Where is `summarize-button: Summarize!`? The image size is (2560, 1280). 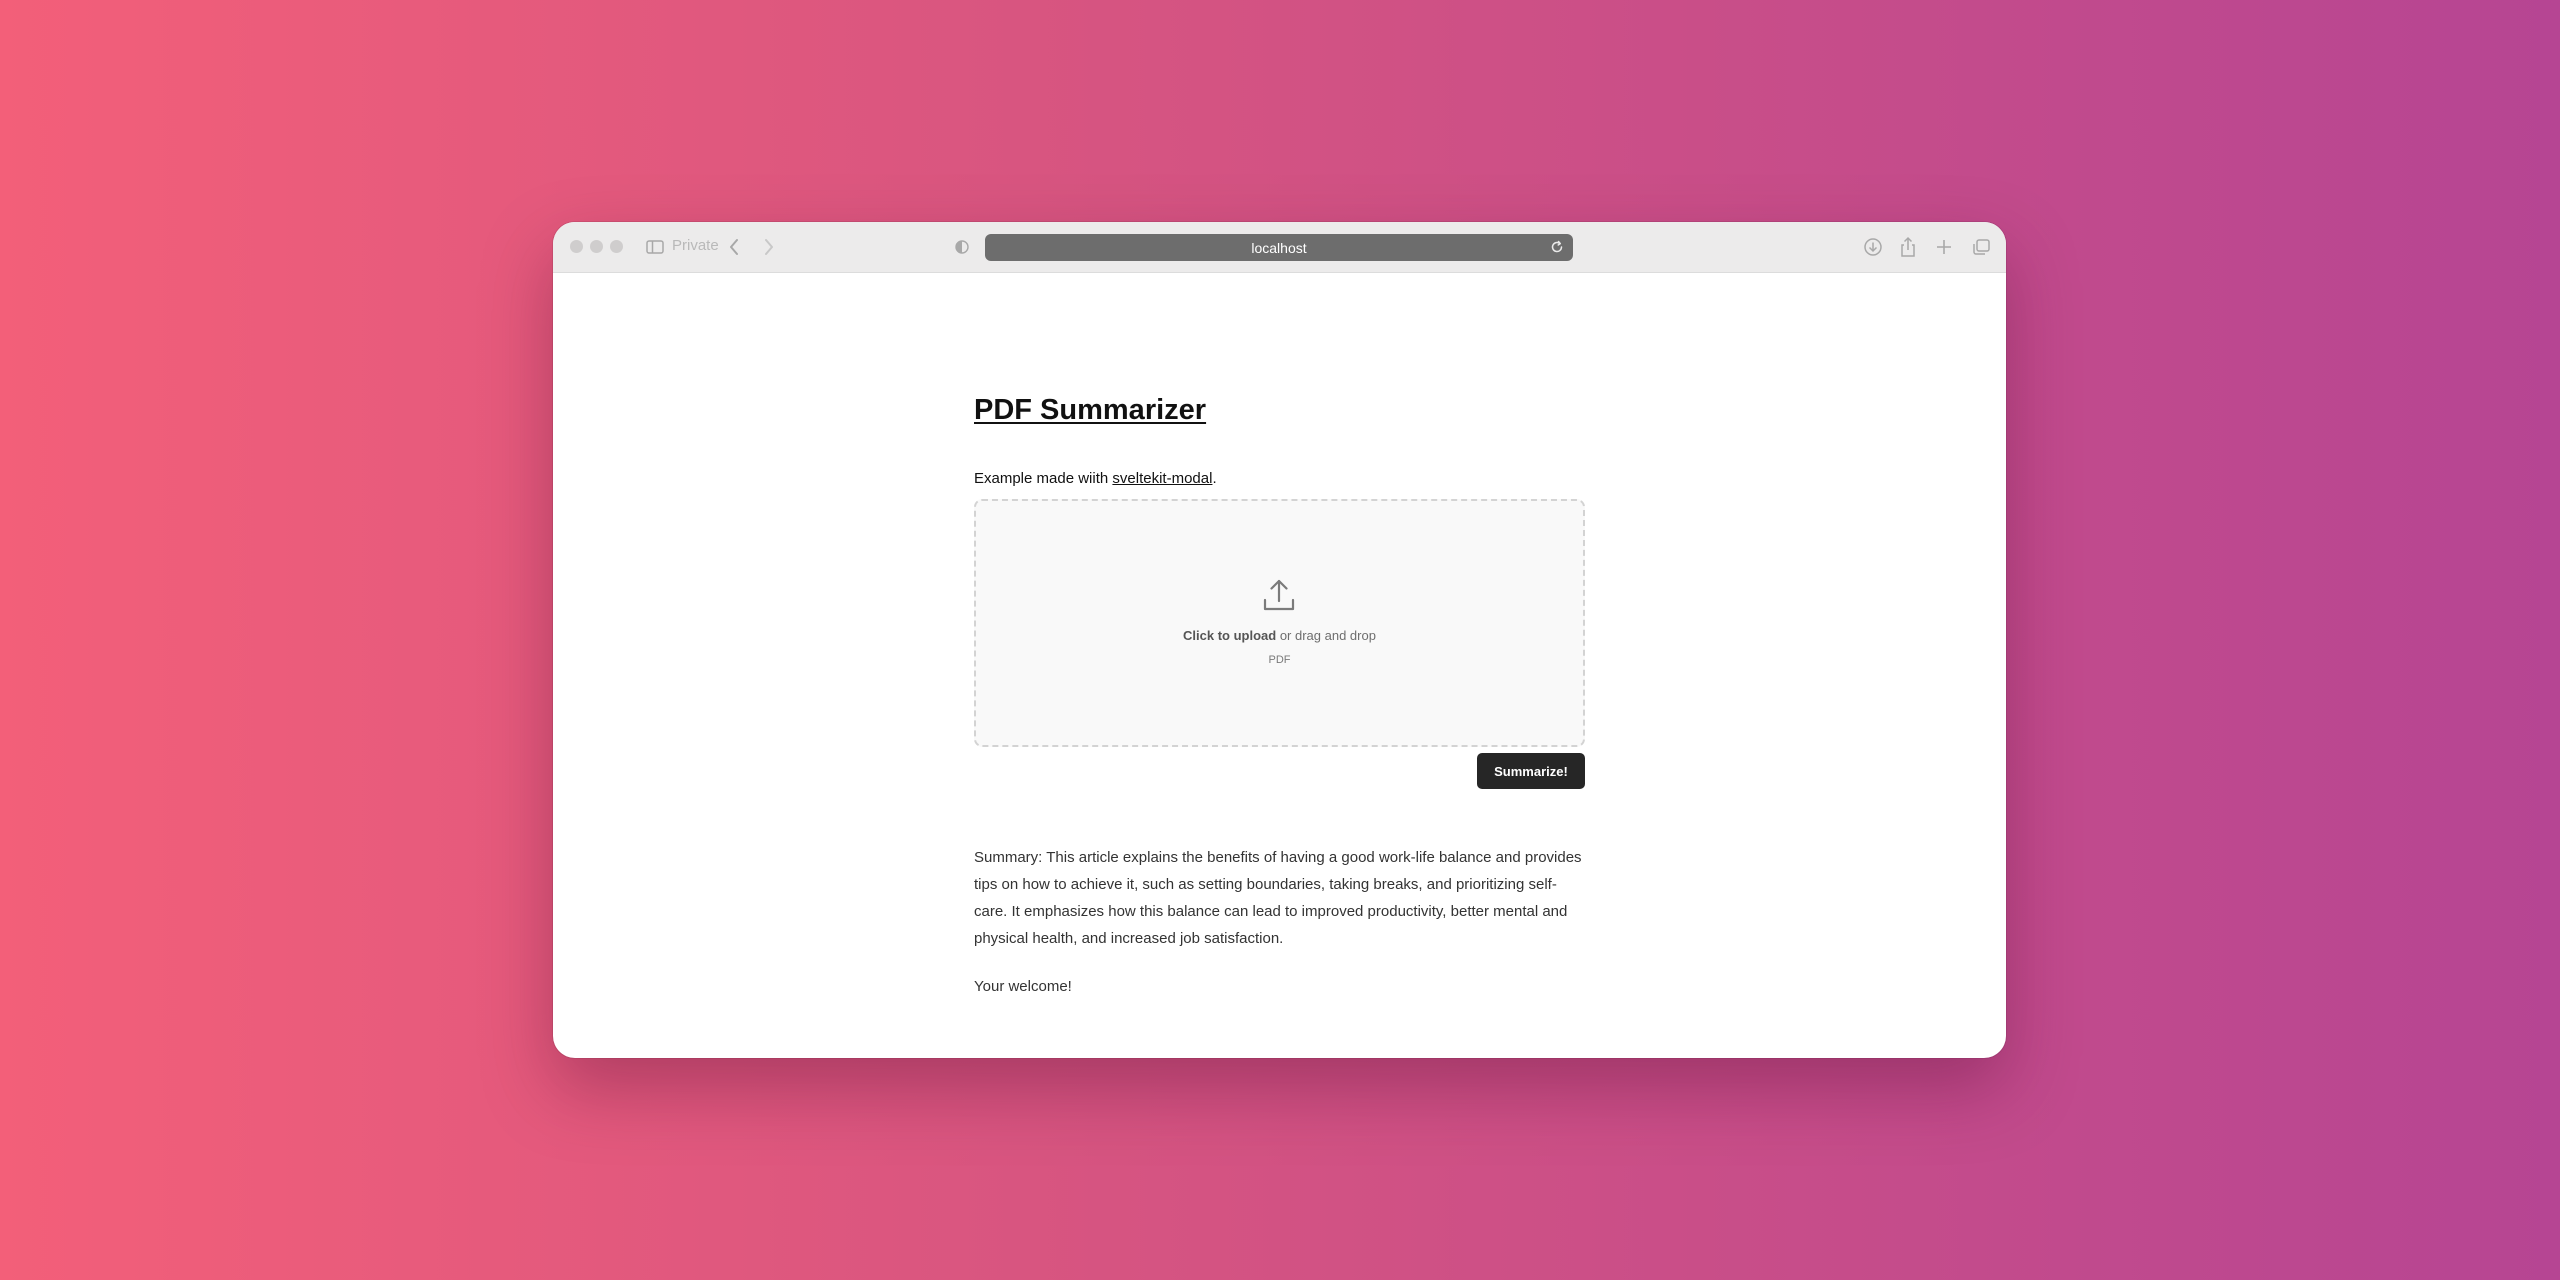 summarize-button: Summarize! is located at coordinates (1531, 771).